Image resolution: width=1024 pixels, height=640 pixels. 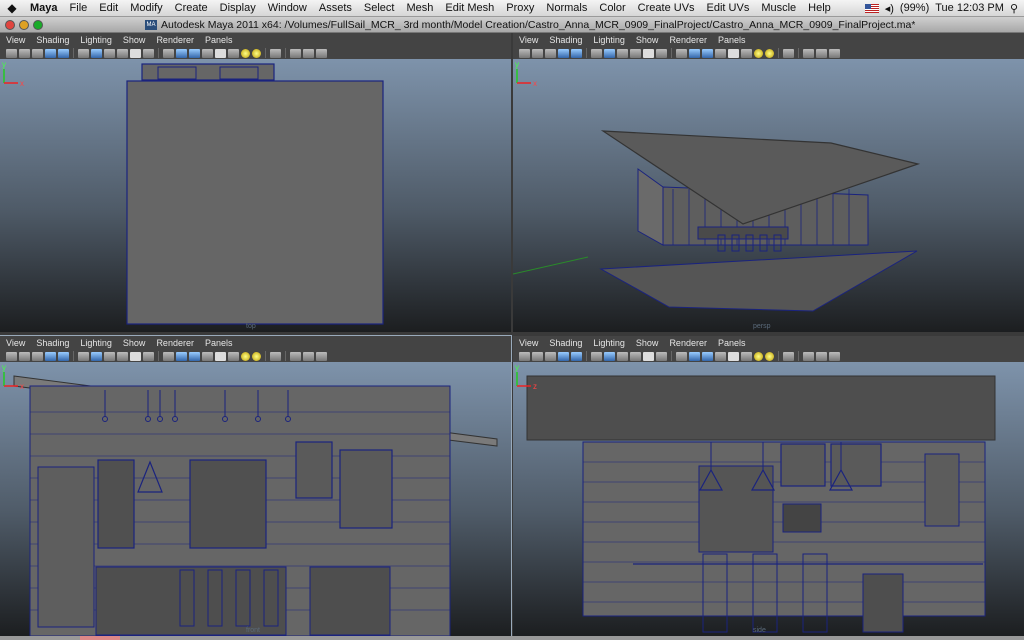 I want to click on menu-normals: Normals, so click(x=566, y=8).